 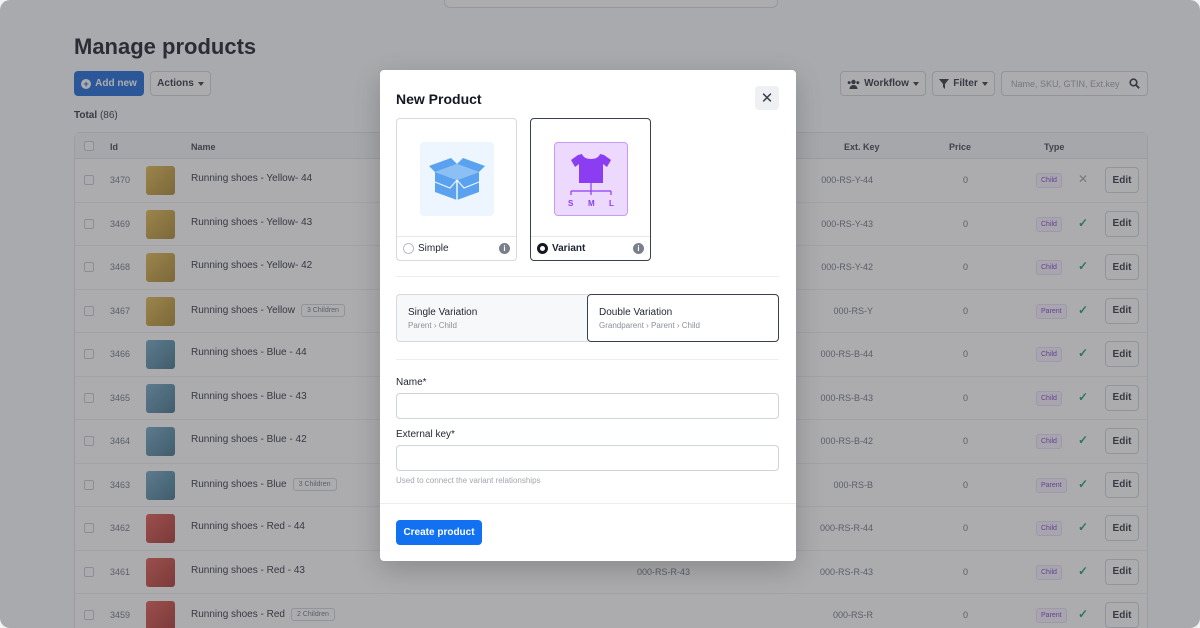 I want to click on create-product-button: Create product, so click(x=439, y=532).